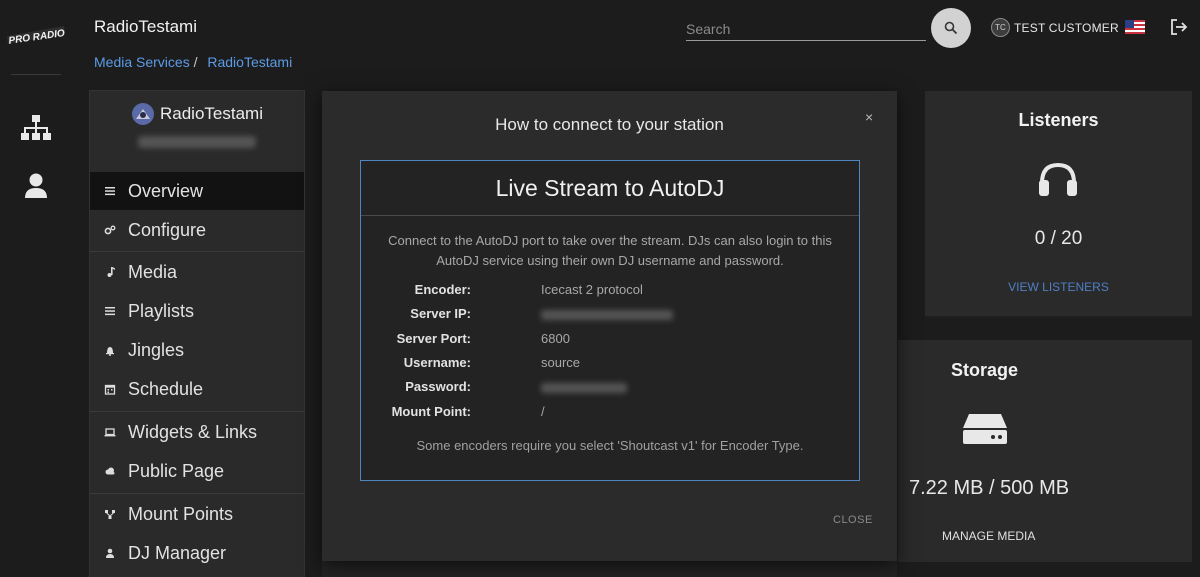 The image size is (1200, 577). I want to click on sidebar-item-label: Playlists, so click(161, 310).